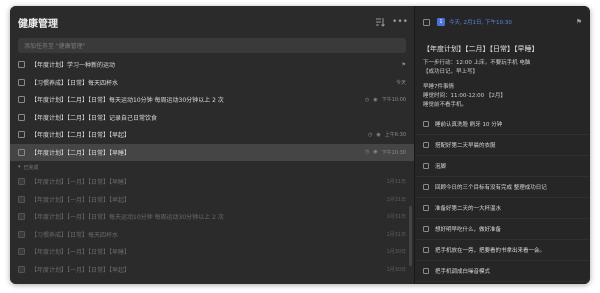  I want to click on subtask-text: 想好明早吃什么，做好准备, so click(468, 229).